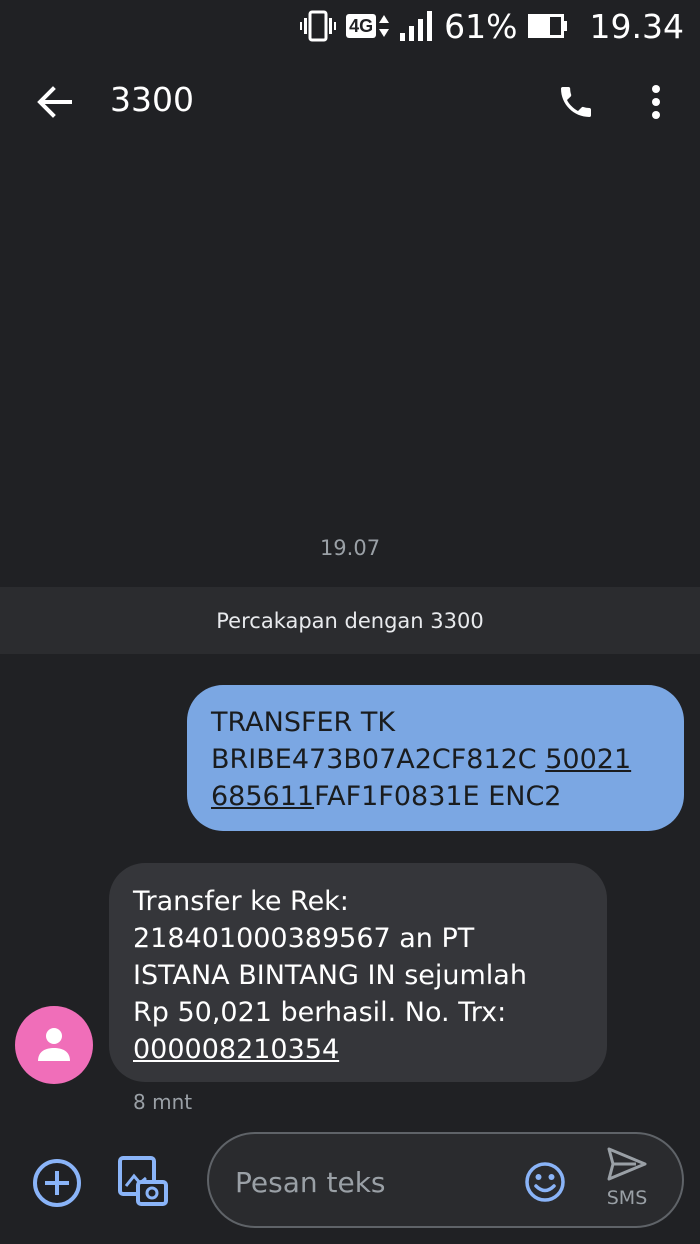  I want to click on status-bar: 4G 61% 19.34, so click(350, 26).